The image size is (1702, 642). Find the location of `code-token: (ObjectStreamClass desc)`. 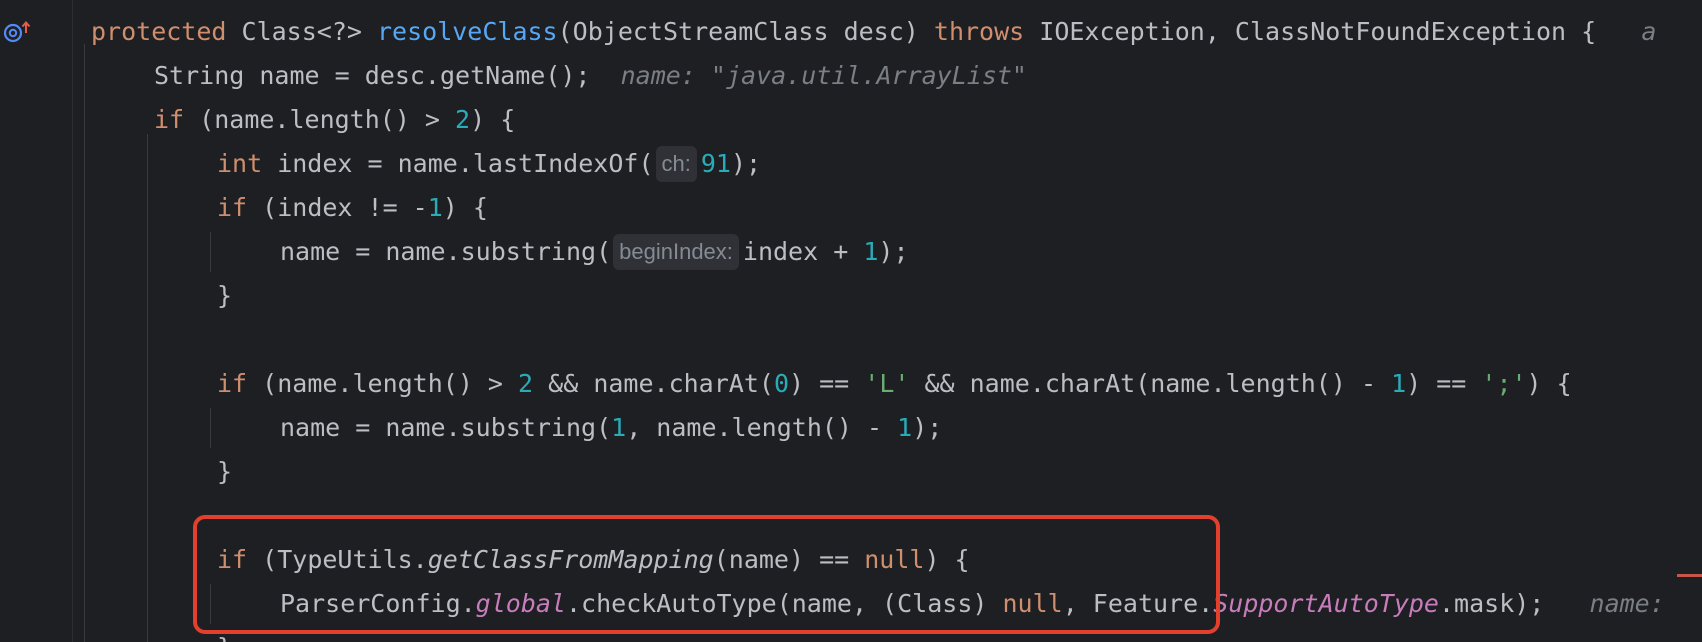

code-token: (ObjectStreamClass desc) is located at coordinates (745, 31).